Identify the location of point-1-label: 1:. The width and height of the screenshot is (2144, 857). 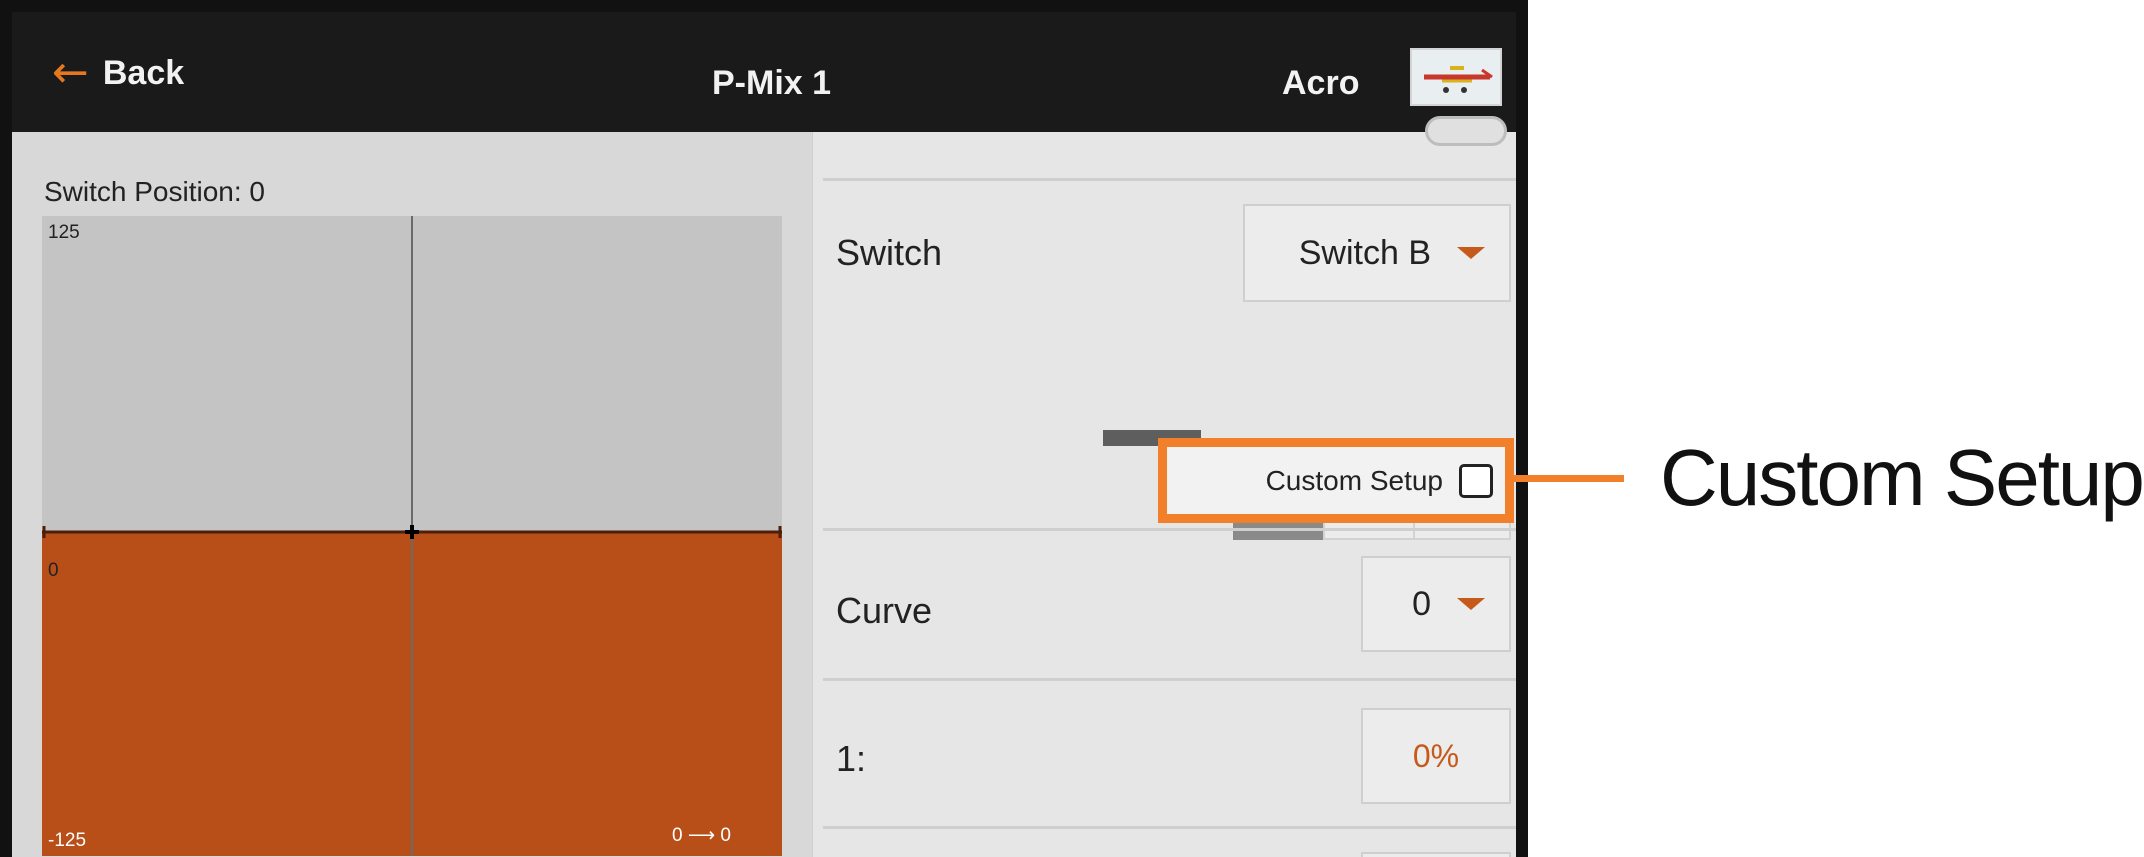
(851, 758).